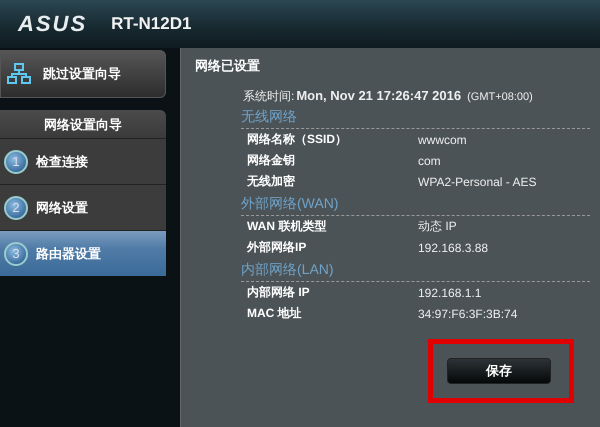 Image resolution: width=600 pixels, height=427 pixels. What do you see at coordinates (16, 162) in the screenshot?
I see `step-number: 1` at bounding box center [16, 162].